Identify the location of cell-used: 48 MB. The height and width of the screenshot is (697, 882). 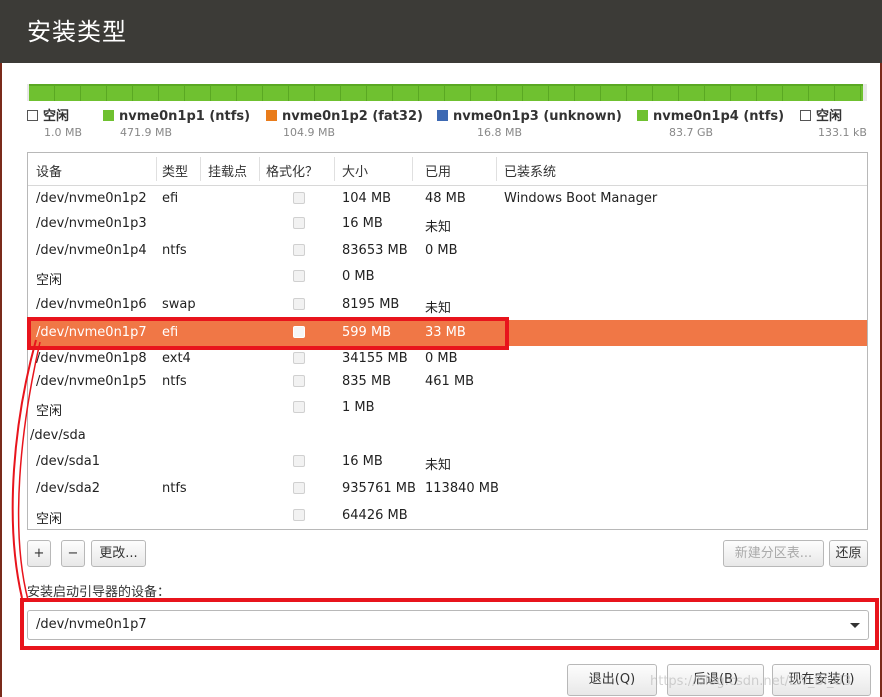
(445, 198).